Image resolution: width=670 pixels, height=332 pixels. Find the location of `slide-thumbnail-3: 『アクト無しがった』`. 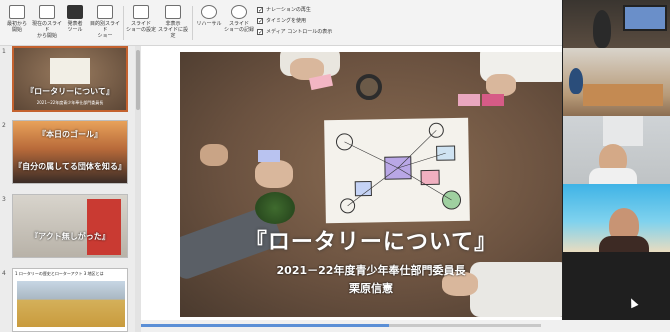

slide-thumbnail-3: 『アクト無しがった』 is located at coordinates (70, 226).